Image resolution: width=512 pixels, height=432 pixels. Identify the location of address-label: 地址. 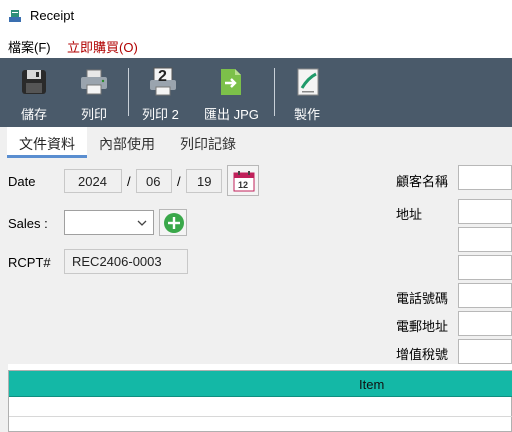
(409, 214).